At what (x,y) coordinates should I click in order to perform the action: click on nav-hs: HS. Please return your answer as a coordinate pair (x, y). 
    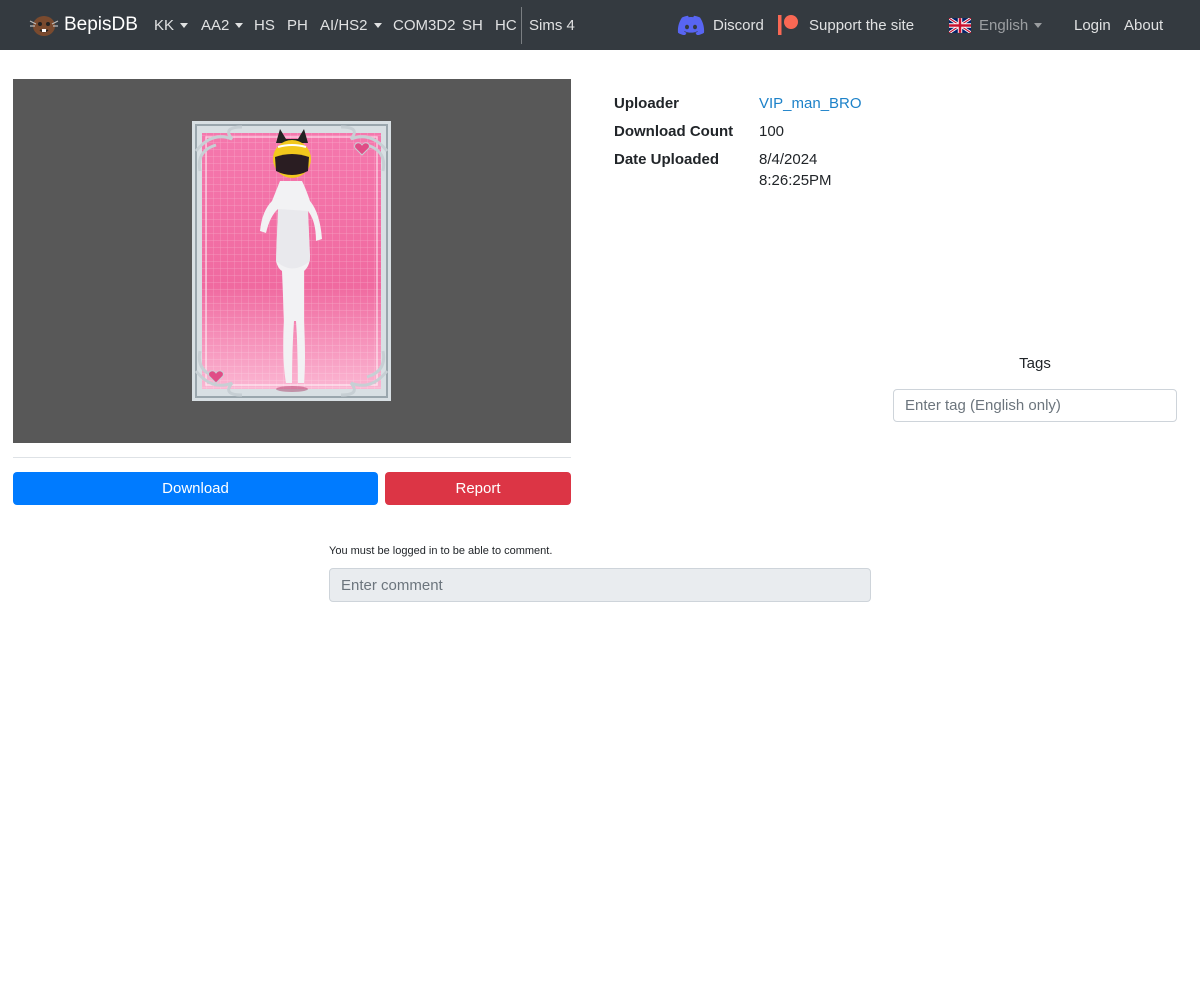
    Looking at the image, I should click on (264, 25).